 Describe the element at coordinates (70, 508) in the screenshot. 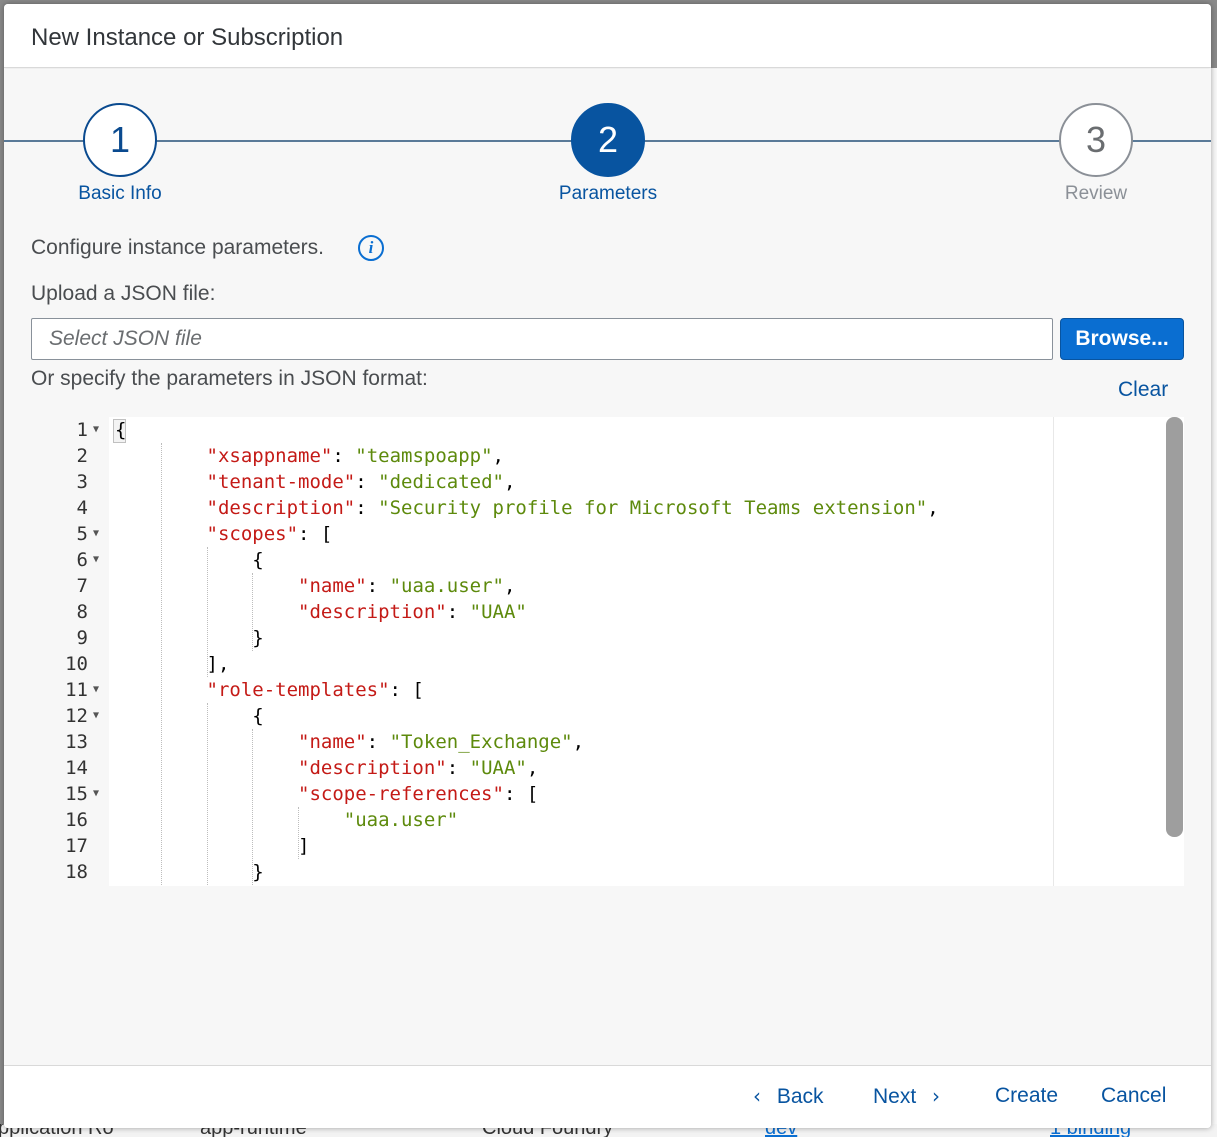

I see `line-number: 4` at that location.